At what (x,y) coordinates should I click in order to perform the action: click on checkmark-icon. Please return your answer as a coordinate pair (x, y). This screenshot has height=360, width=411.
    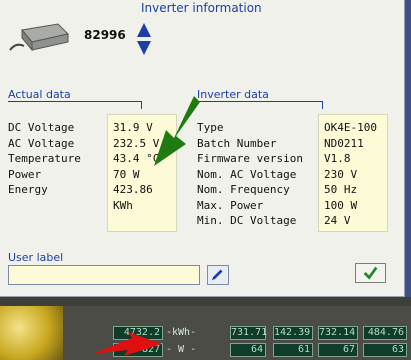
    Looking at the image, I should click on (370, 273).